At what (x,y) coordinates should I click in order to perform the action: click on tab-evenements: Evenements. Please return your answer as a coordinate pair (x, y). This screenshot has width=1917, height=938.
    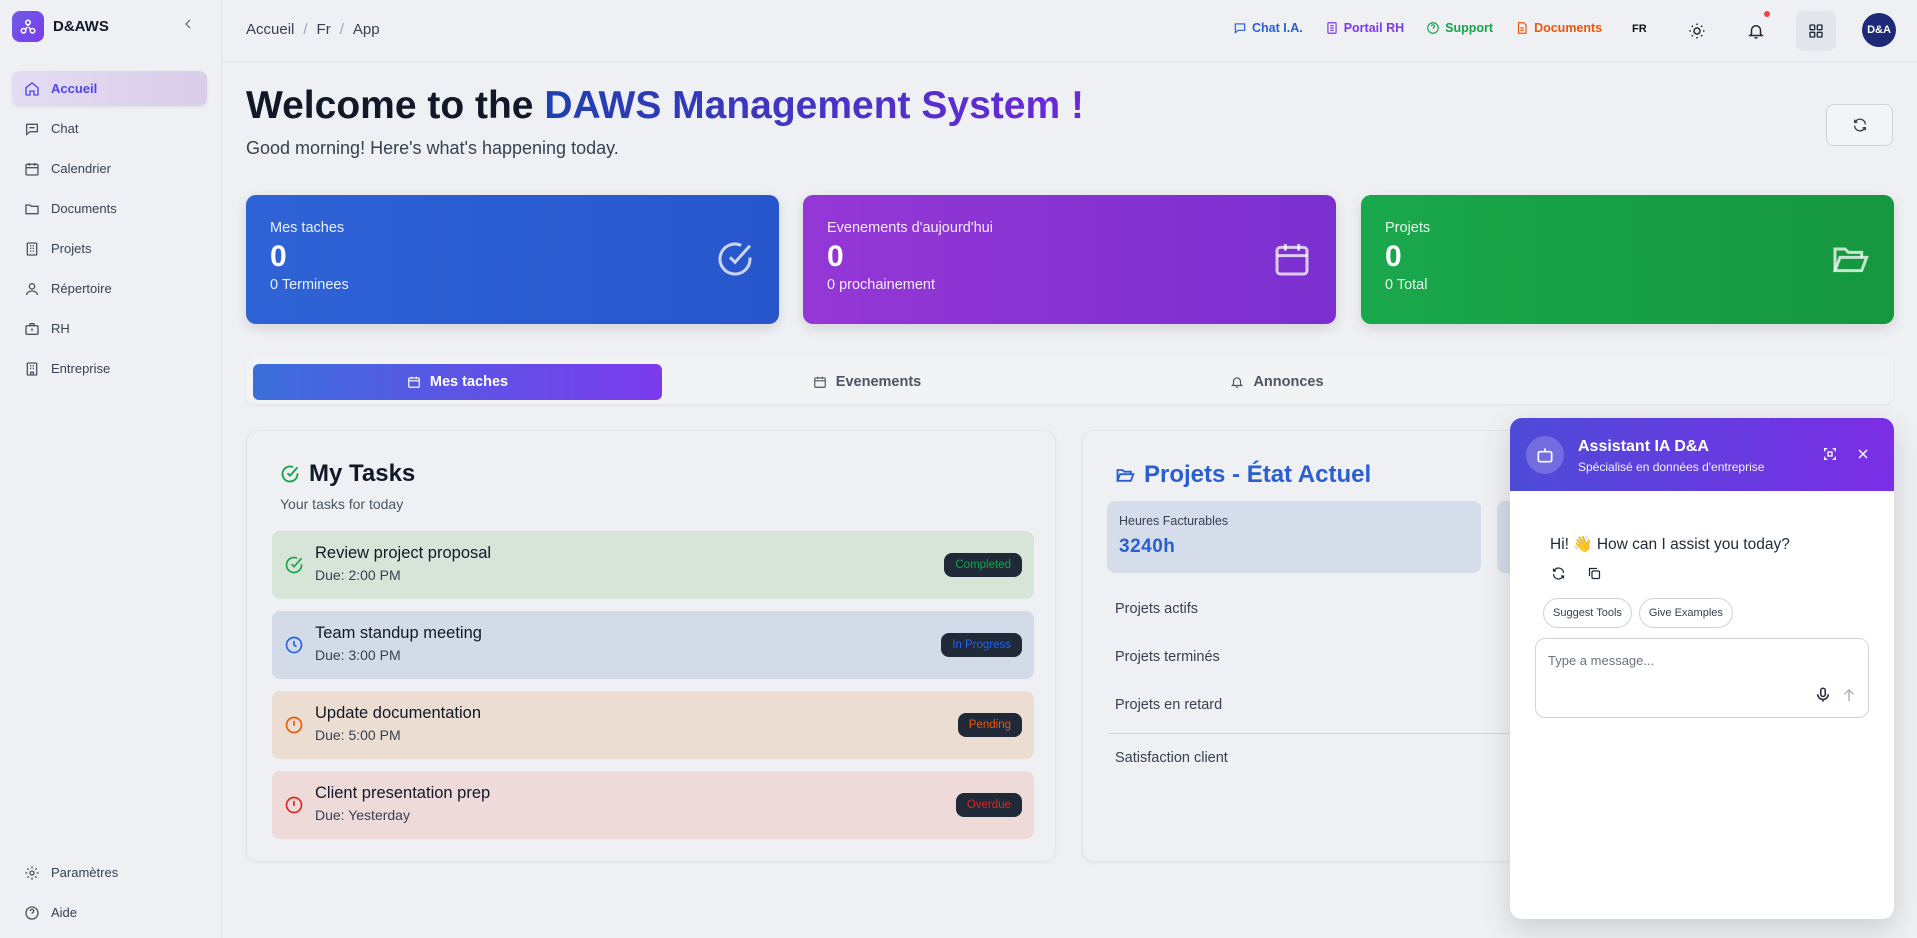
    Looking at the image, I should click on (867, 382).